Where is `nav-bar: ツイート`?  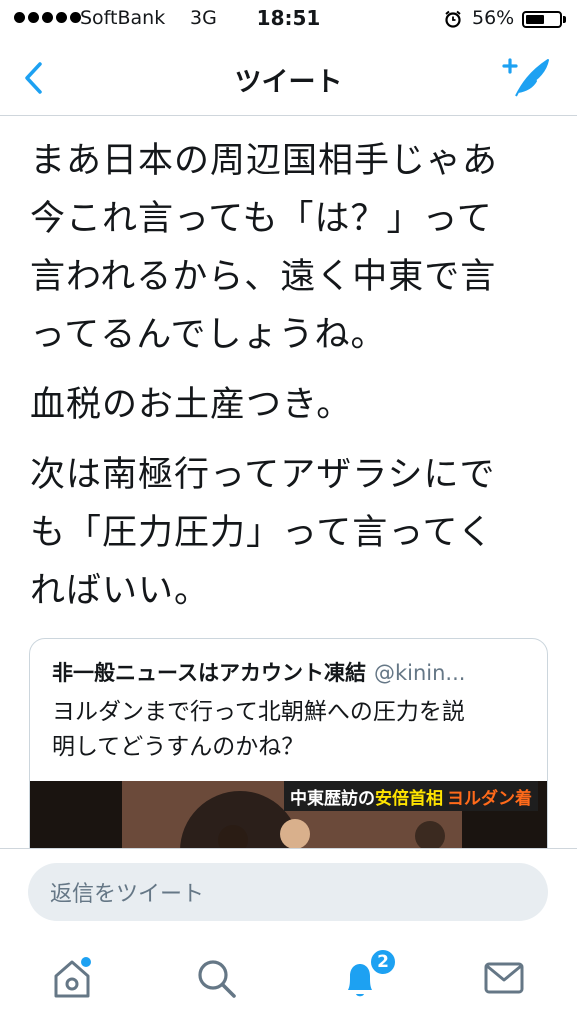
nav-bar: ツイート is located at coordinates (288, 78).